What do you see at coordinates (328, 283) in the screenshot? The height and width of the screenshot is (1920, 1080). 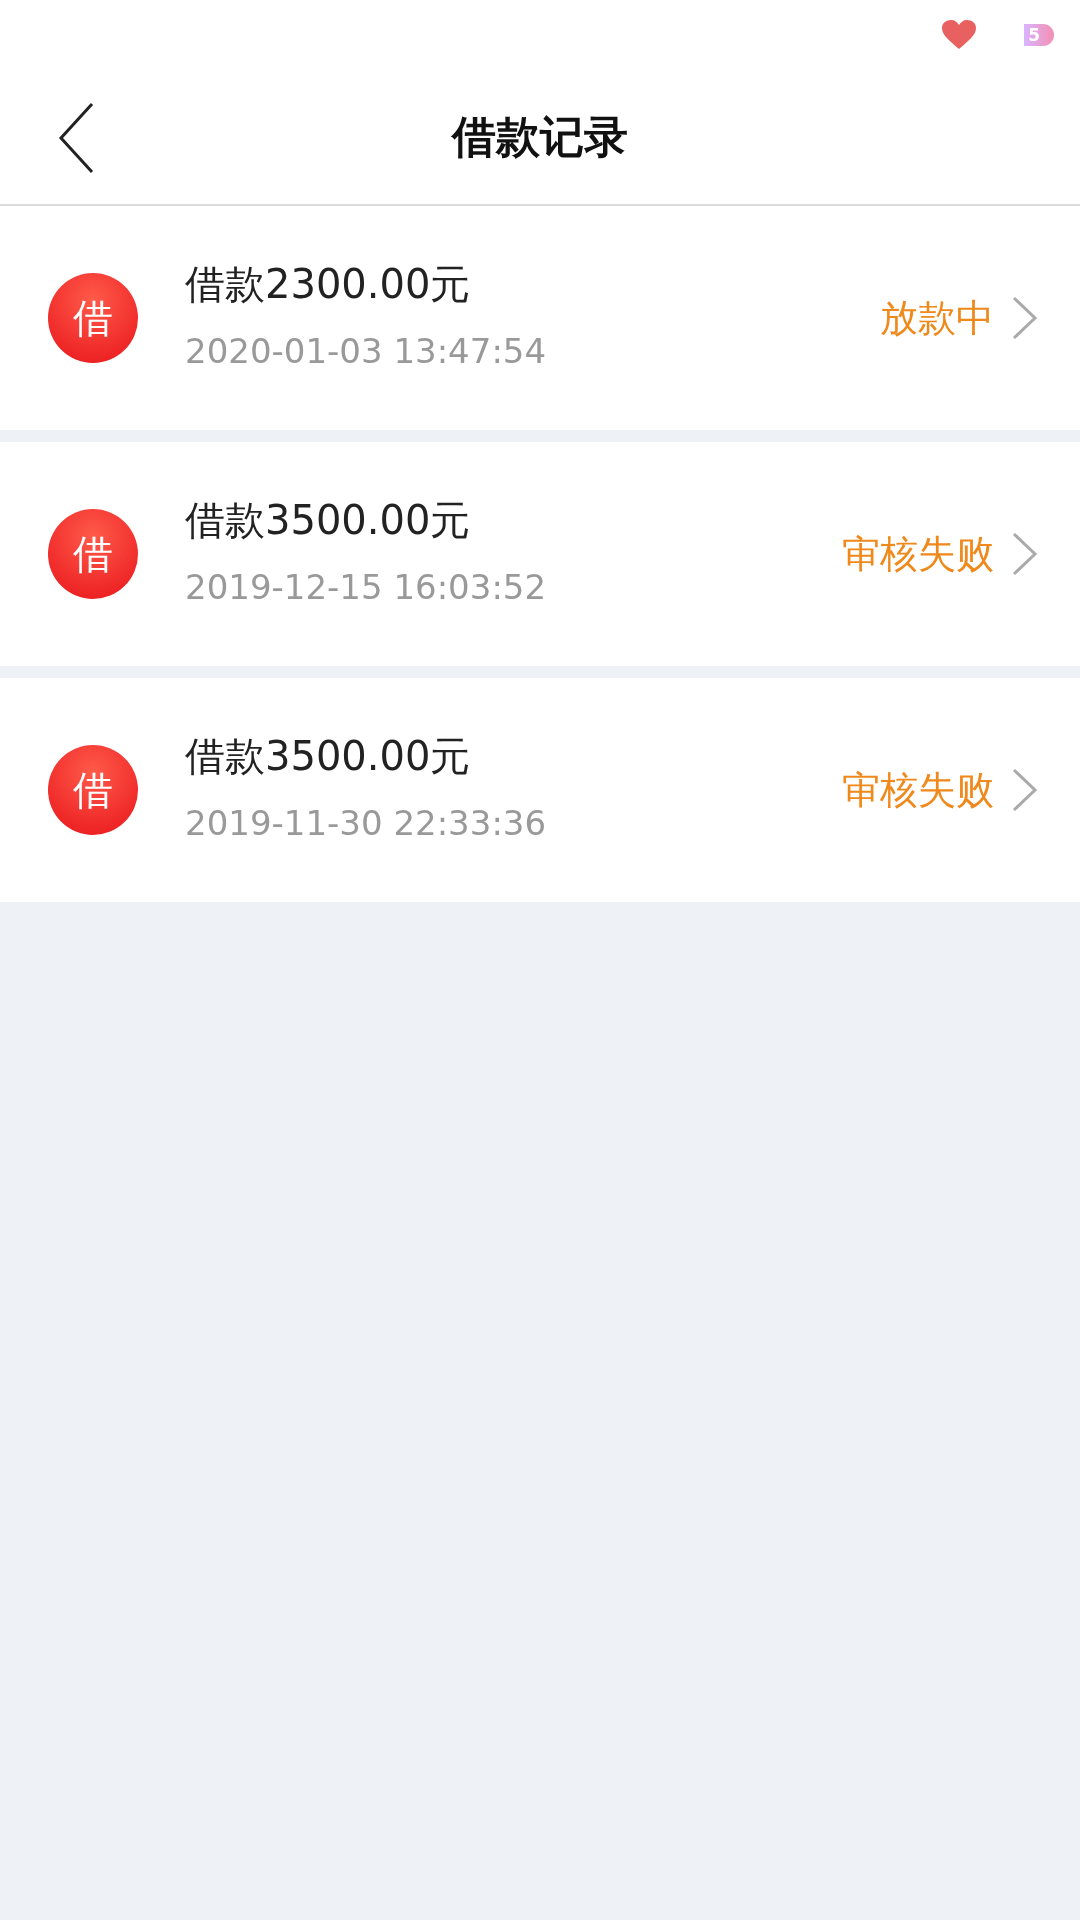 I see `loan-amount: 借款2300.00元` at bounding box center [328, 283].